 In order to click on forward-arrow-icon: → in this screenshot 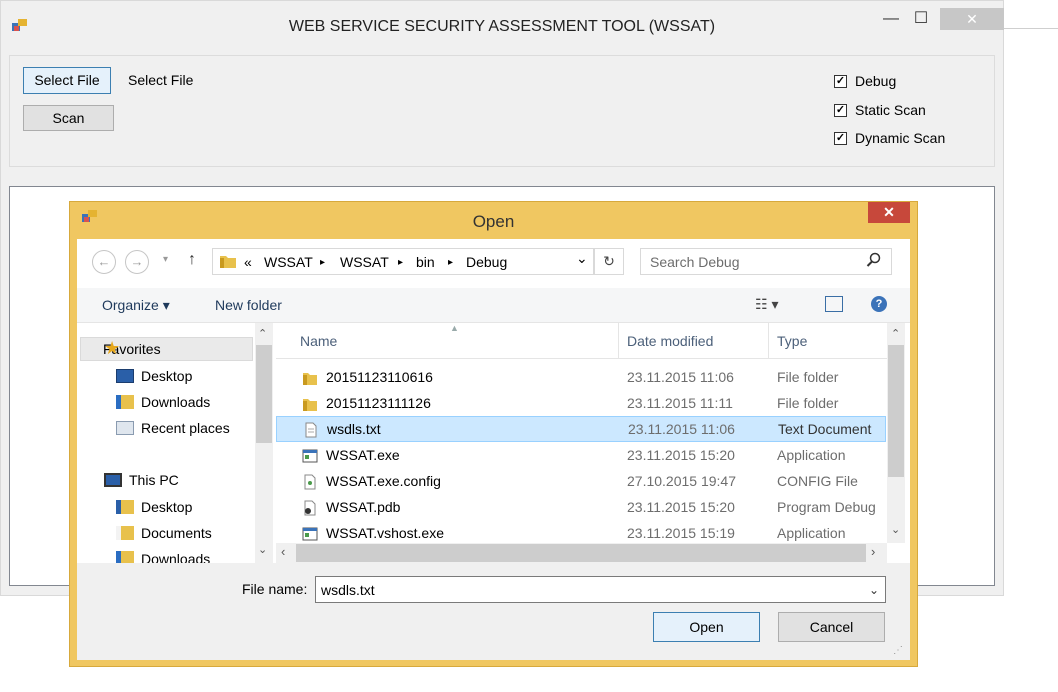, I will do `click(137, 262)`.